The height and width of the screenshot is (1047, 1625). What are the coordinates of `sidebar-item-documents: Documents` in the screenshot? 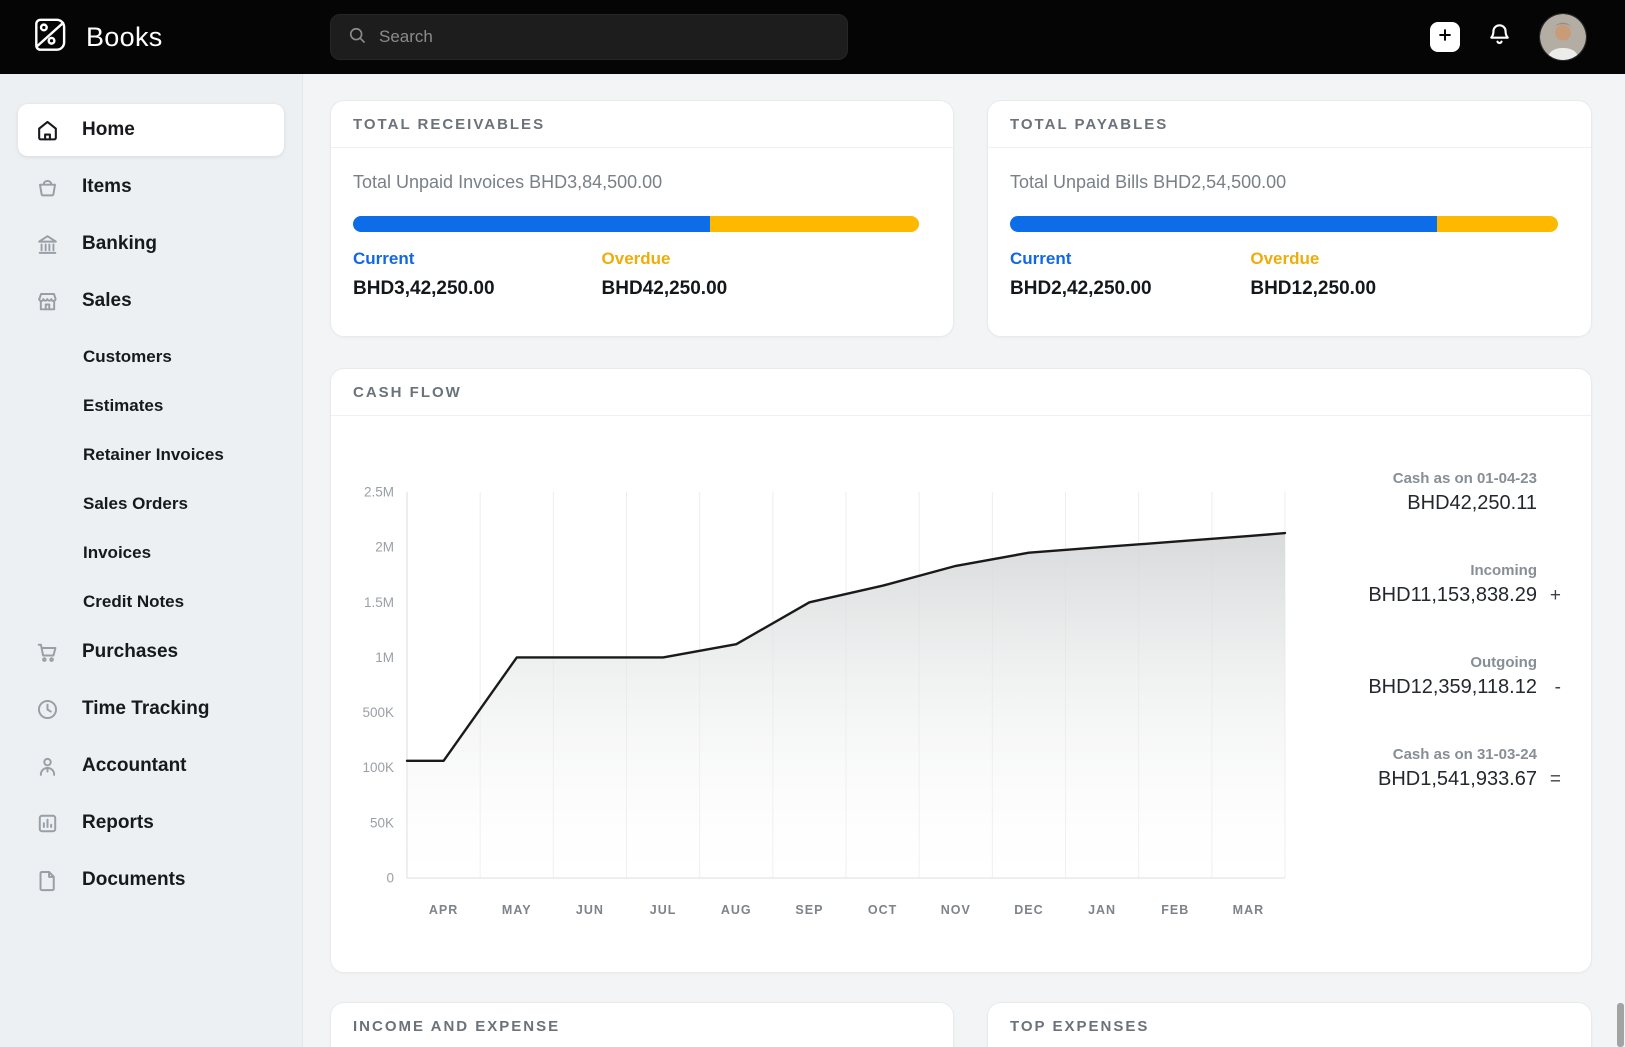 It's located at (151, 880).